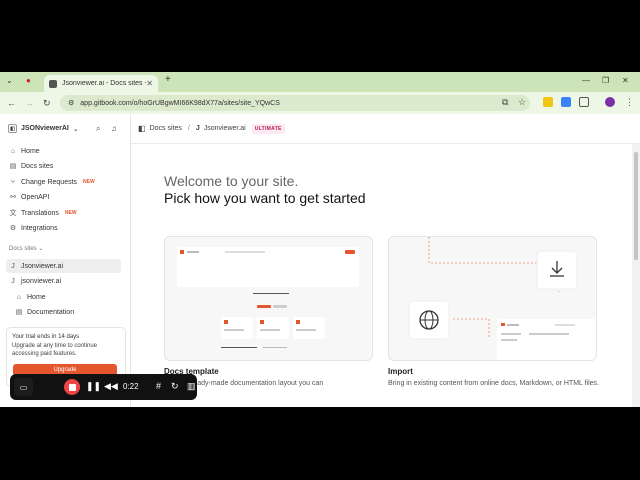 The image size is (640, 480). Describe the element at coordinates (191, 386) in the screenshot. I see `trash-icon: ▥` at that location.